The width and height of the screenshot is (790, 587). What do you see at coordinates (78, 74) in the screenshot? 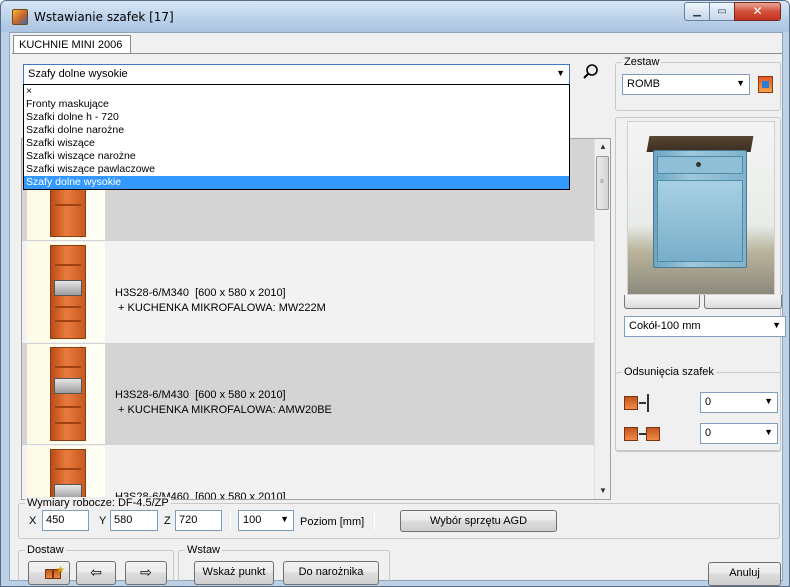
I see `category-combo-value: Szafy dolne wysokie` at bounding box center [78, 74].